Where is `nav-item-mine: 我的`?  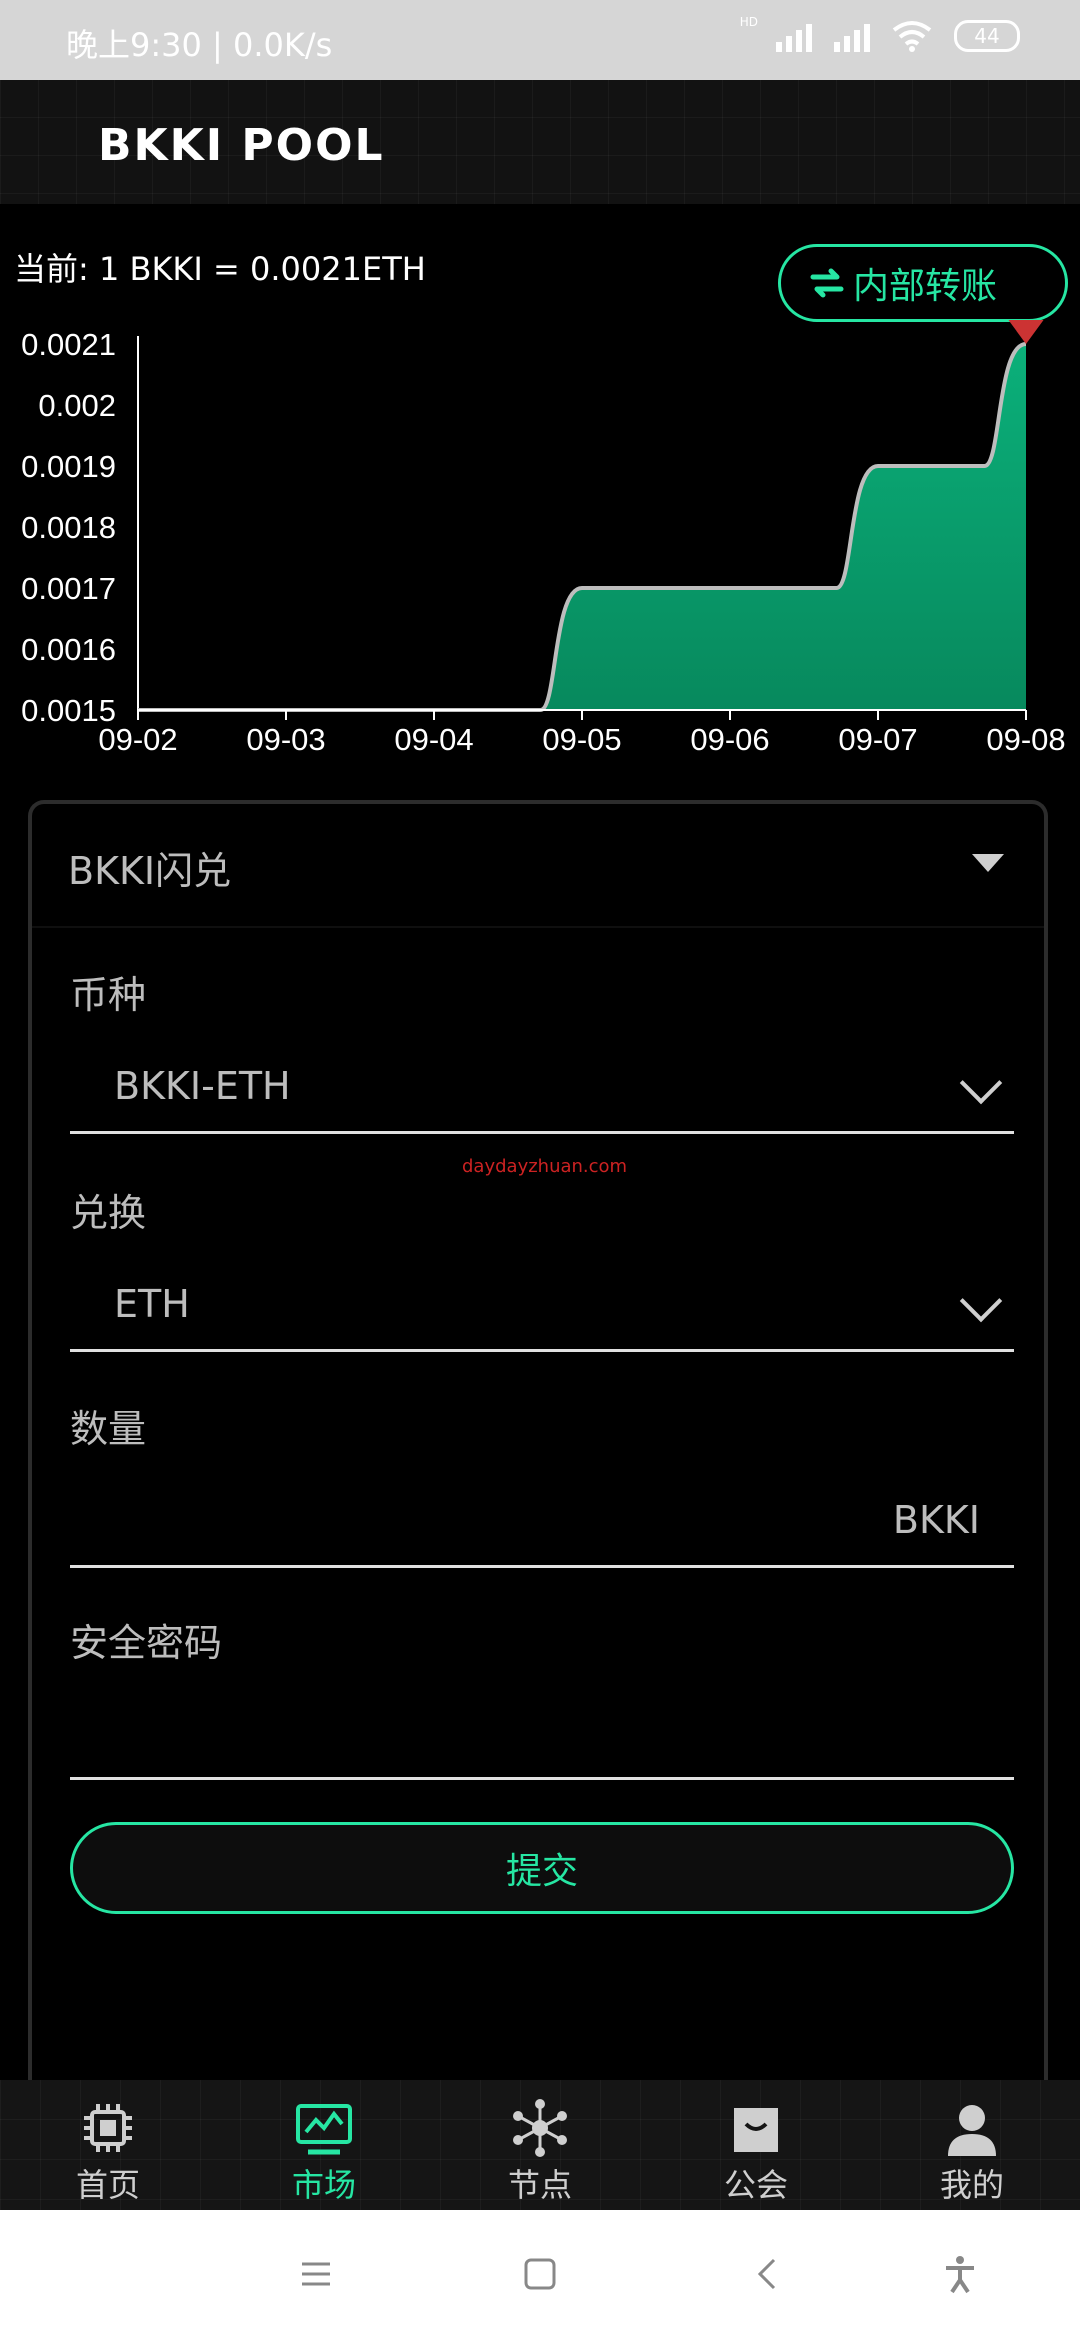 nav-item-mine: 我的 is located at coordinates (972, 2145).